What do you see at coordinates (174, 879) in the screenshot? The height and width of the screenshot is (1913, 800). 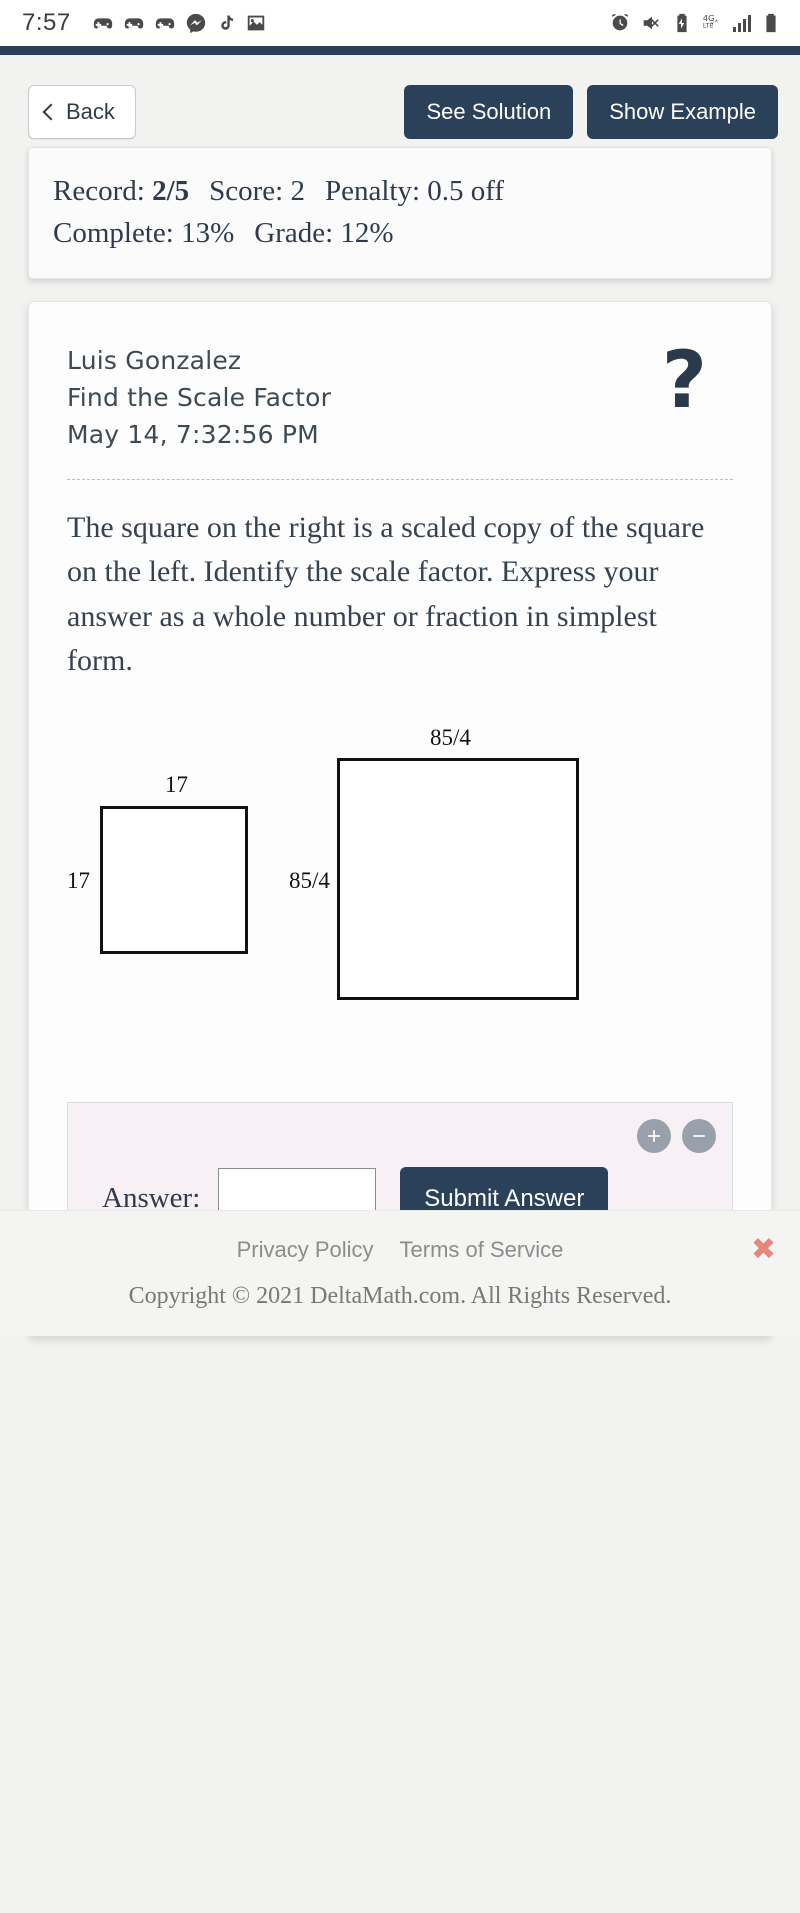 I see `small-square` at bounding box center [174, 879].